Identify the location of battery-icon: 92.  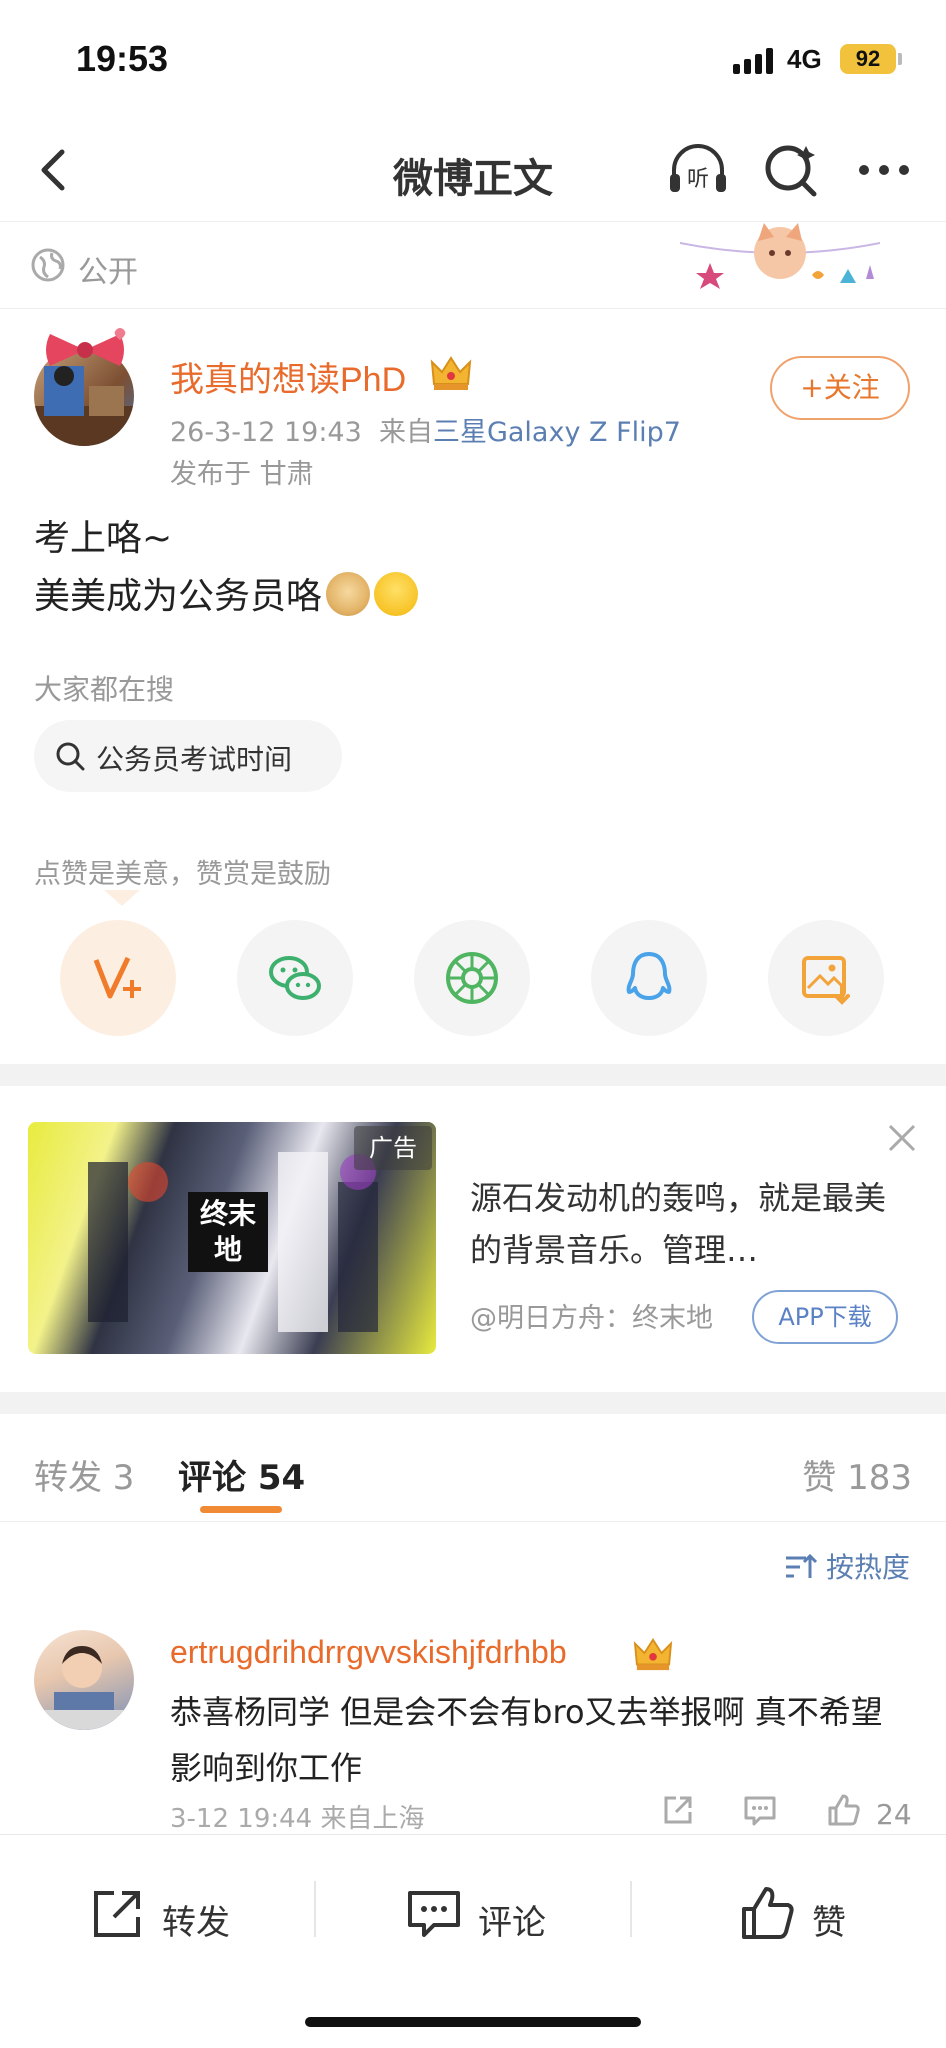
(868, 59).